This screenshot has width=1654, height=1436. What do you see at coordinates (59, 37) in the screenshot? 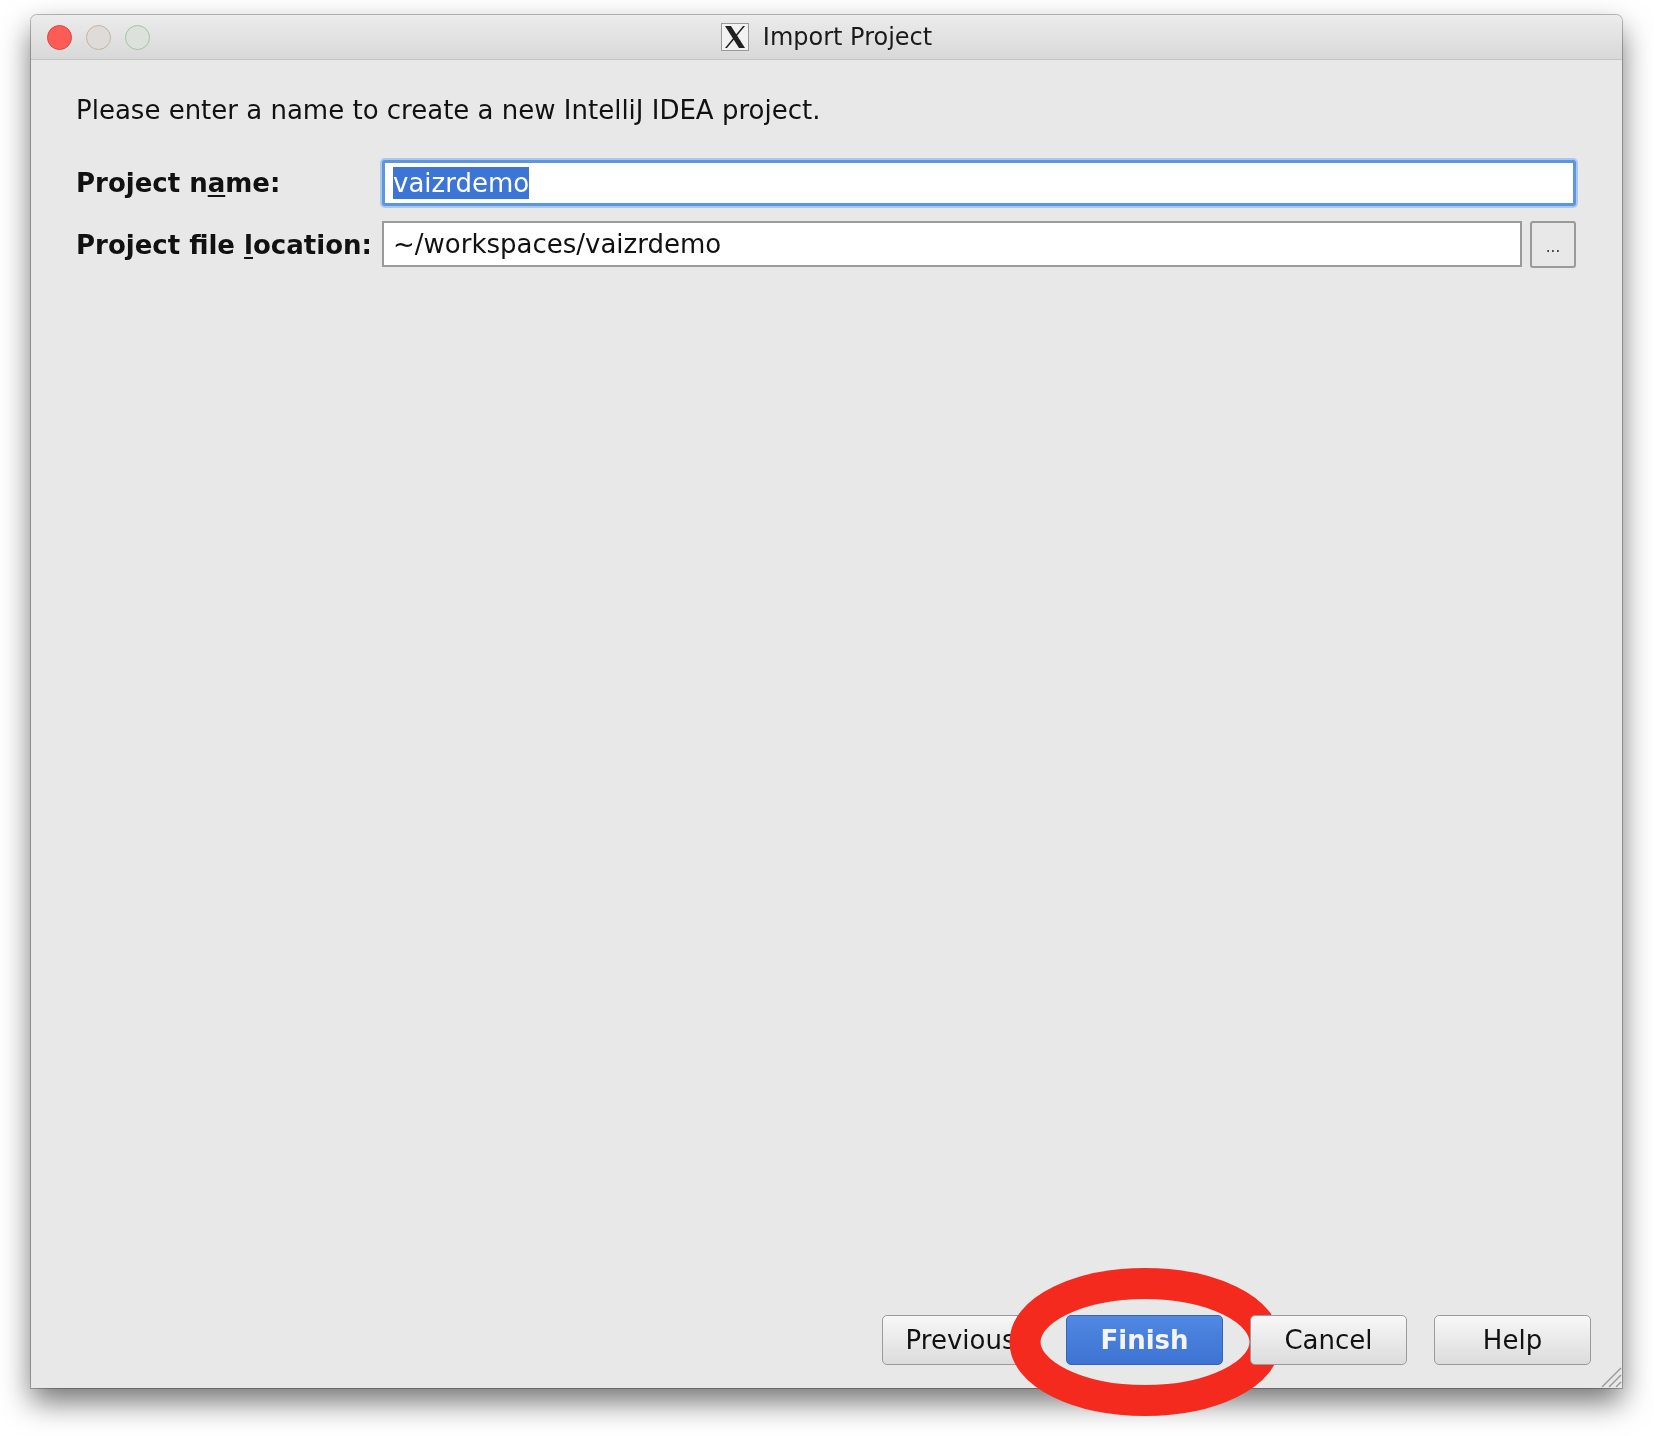
I see `close-button` at bounding box center [59, 37].